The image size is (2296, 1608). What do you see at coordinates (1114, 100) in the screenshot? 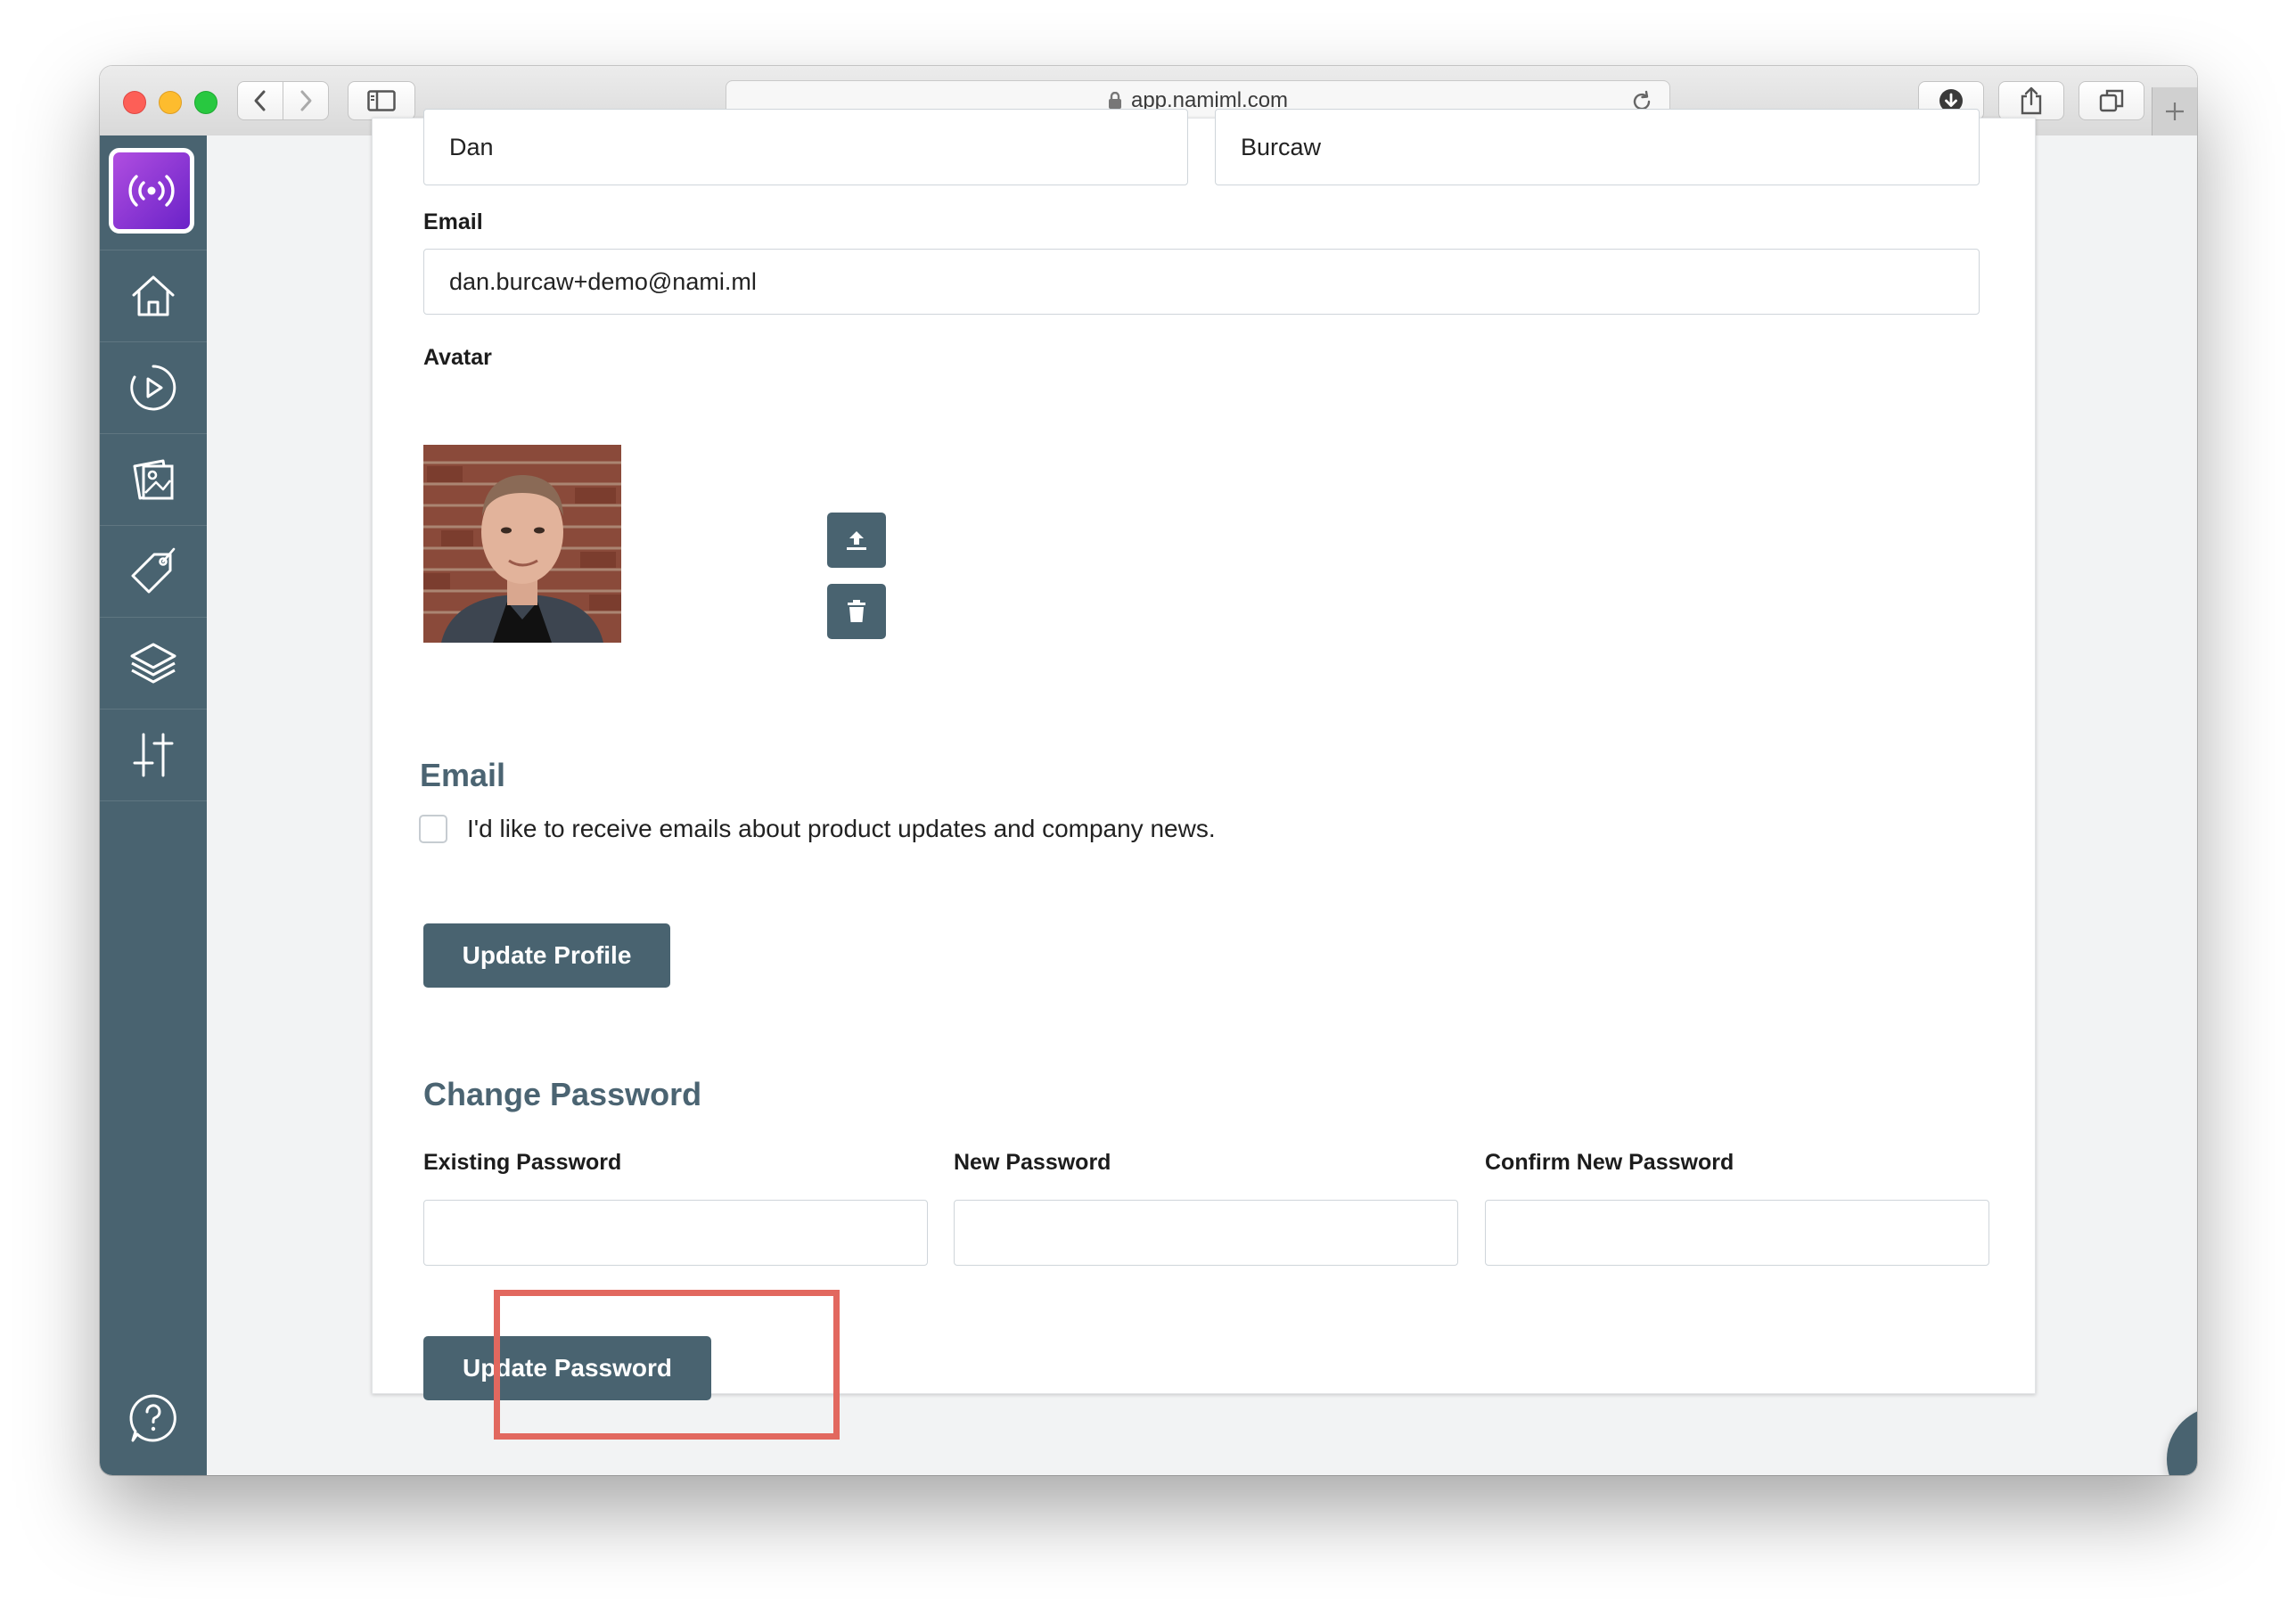
I see `lock-icon` at bounding box center [1114, 100].